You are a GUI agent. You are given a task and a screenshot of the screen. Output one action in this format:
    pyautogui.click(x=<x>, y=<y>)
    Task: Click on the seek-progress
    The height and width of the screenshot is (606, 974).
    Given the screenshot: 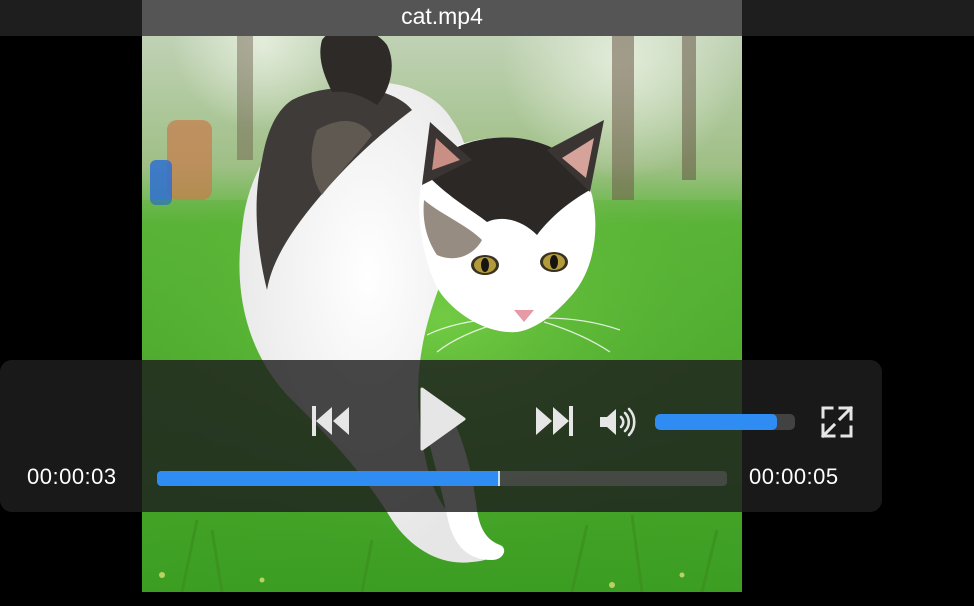 What is the action you would take?
    pyautogui.click(x=328, y=478)
    